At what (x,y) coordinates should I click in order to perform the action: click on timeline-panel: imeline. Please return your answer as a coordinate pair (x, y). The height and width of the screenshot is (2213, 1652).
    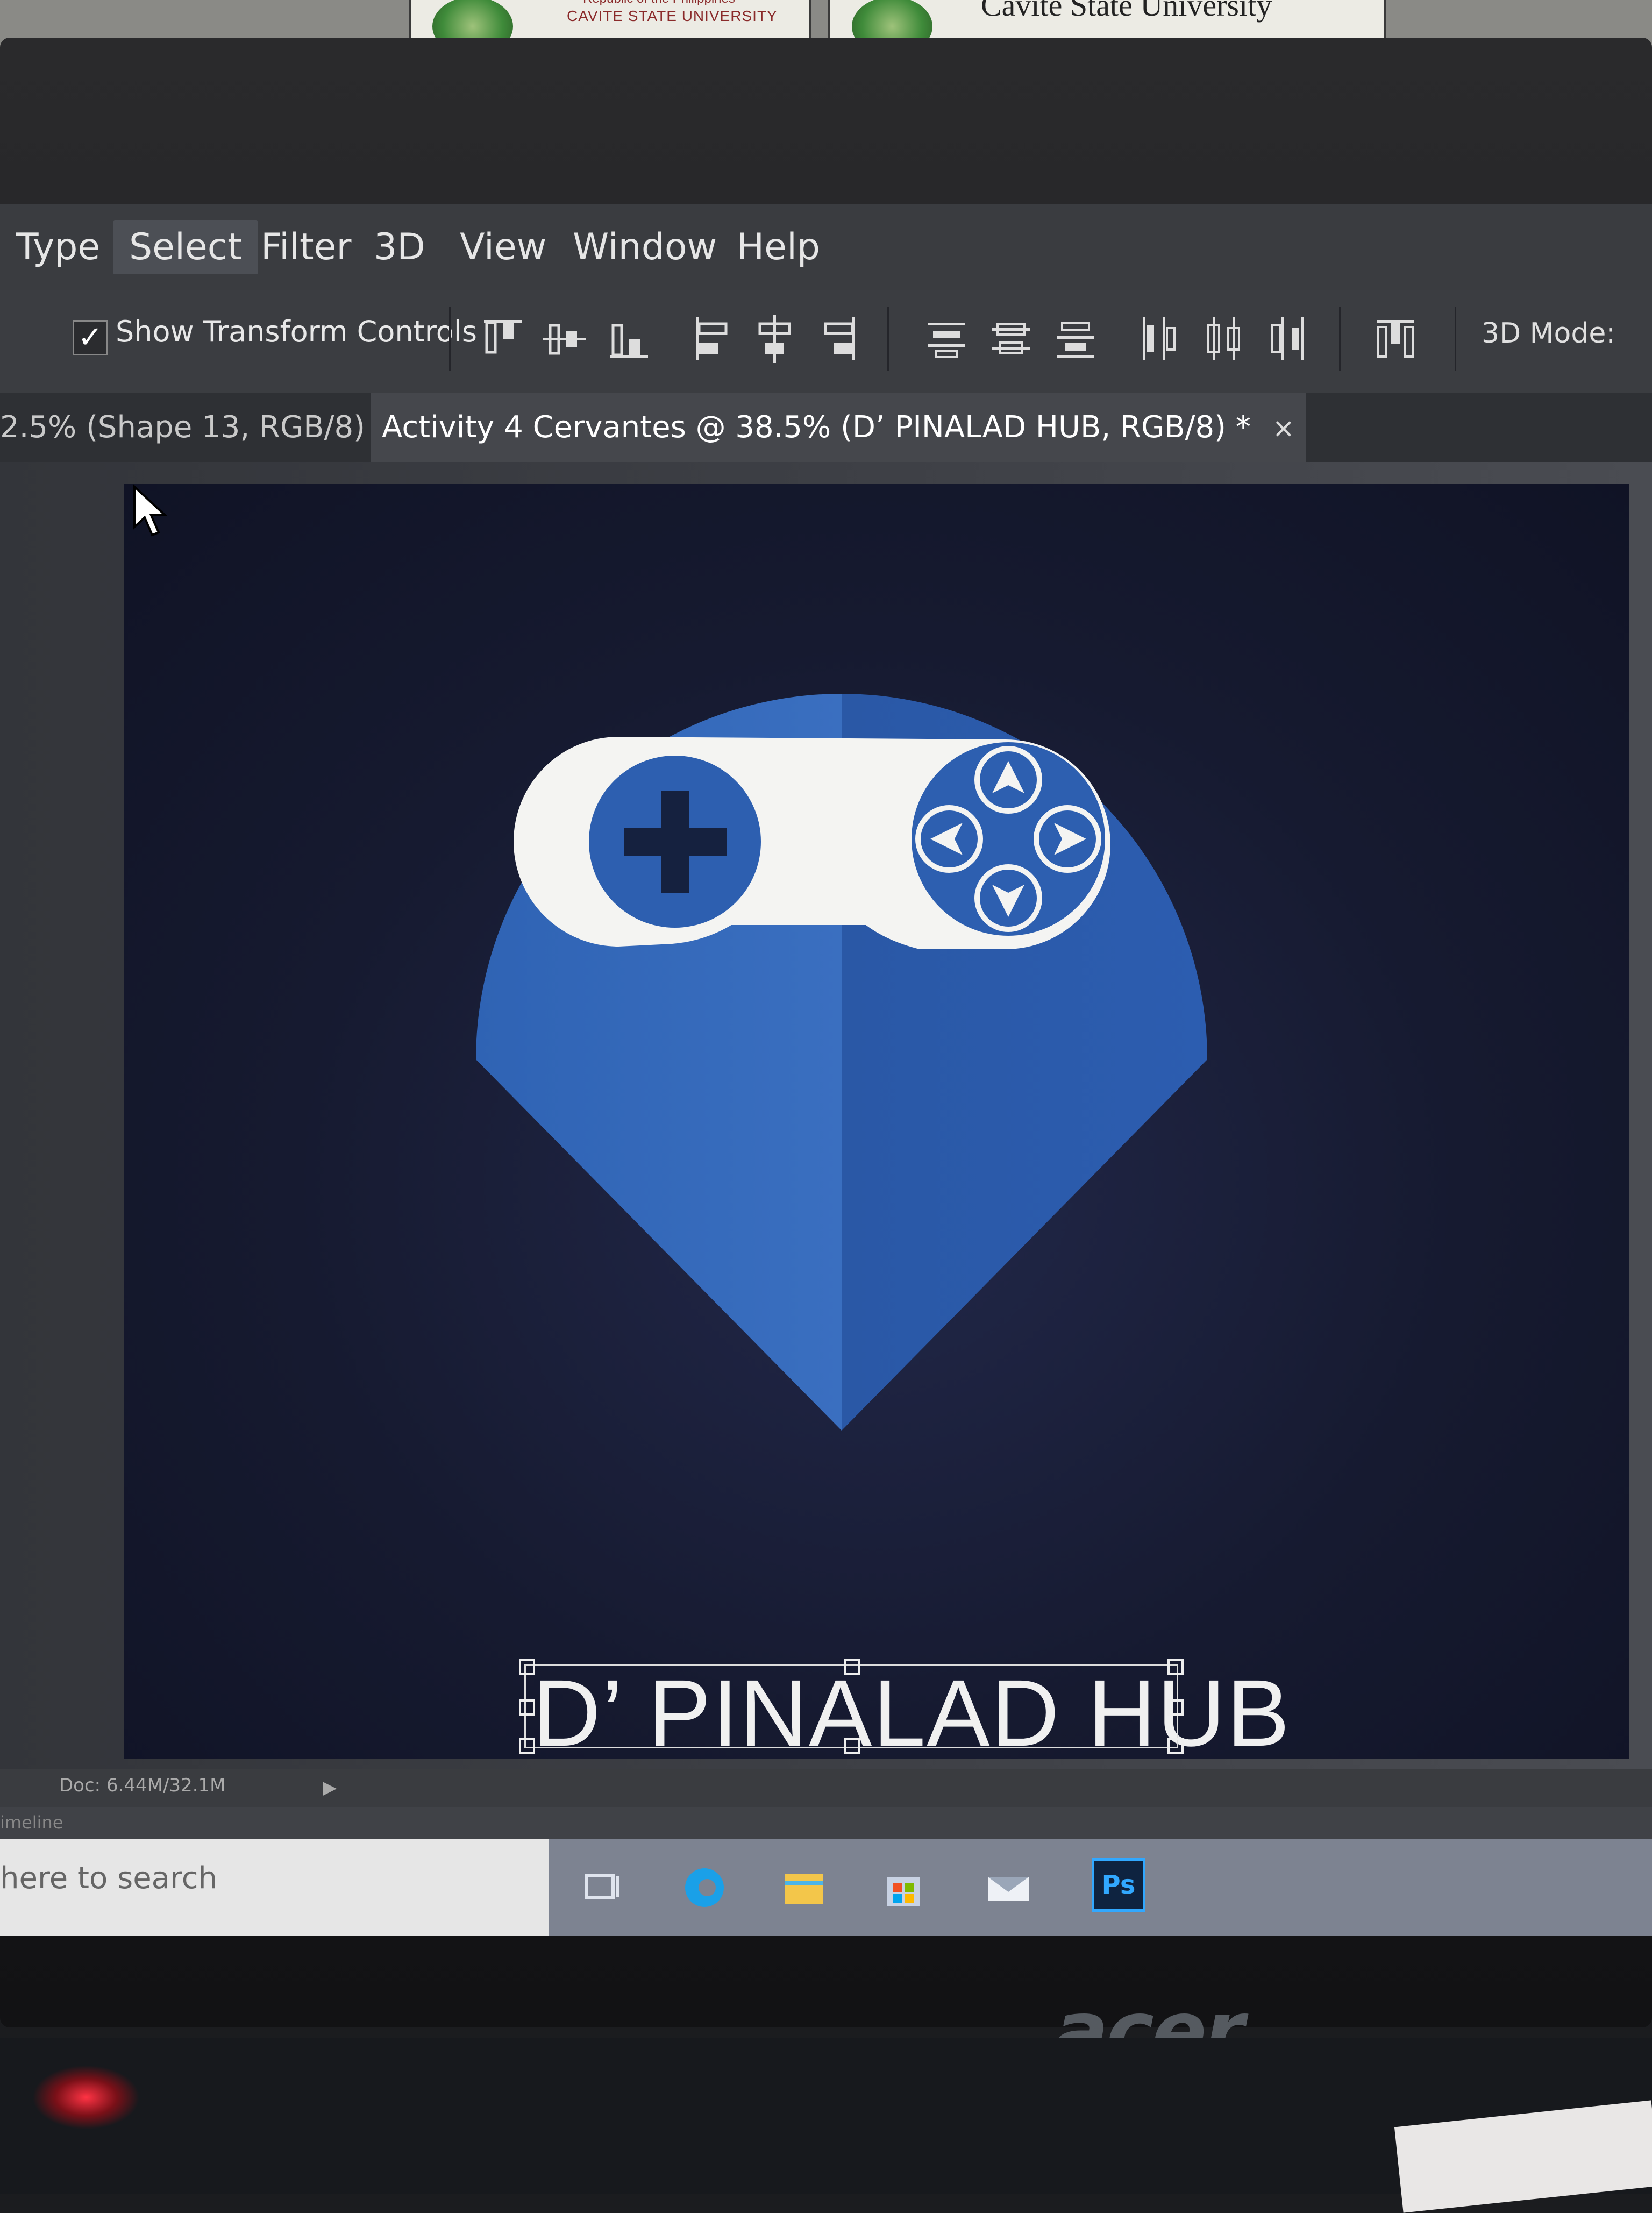
    Looking at the image, I should click on (826, 1823).